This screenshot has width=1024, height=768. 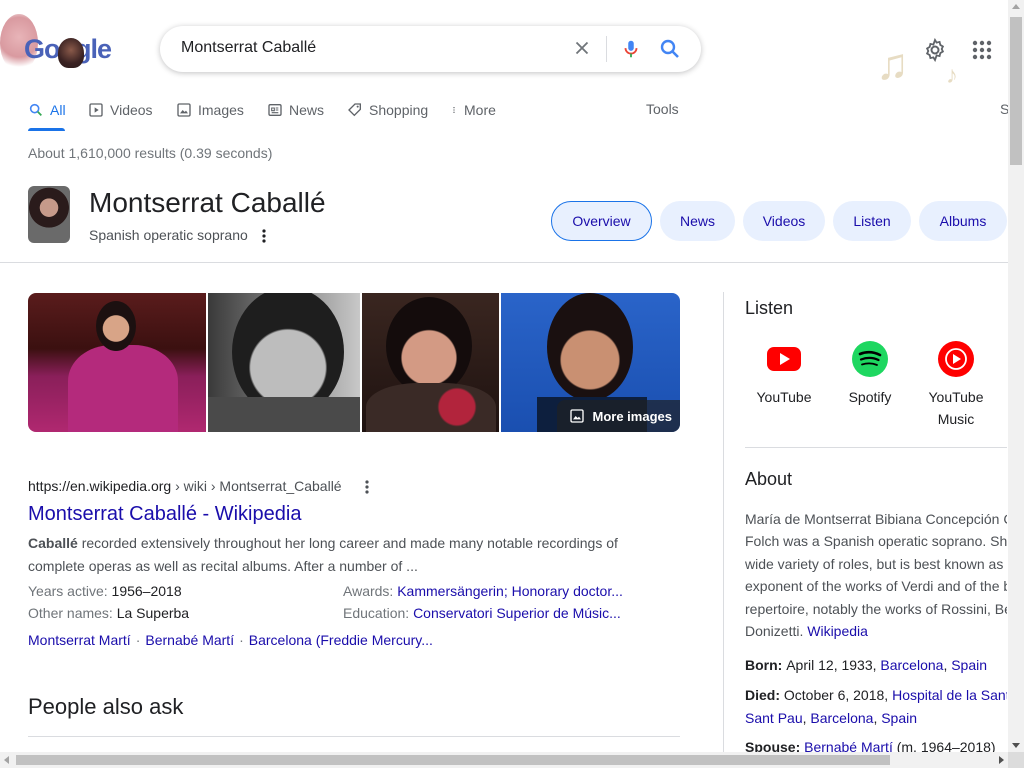 I want to click on search-divider, so click(x=606, y=49).